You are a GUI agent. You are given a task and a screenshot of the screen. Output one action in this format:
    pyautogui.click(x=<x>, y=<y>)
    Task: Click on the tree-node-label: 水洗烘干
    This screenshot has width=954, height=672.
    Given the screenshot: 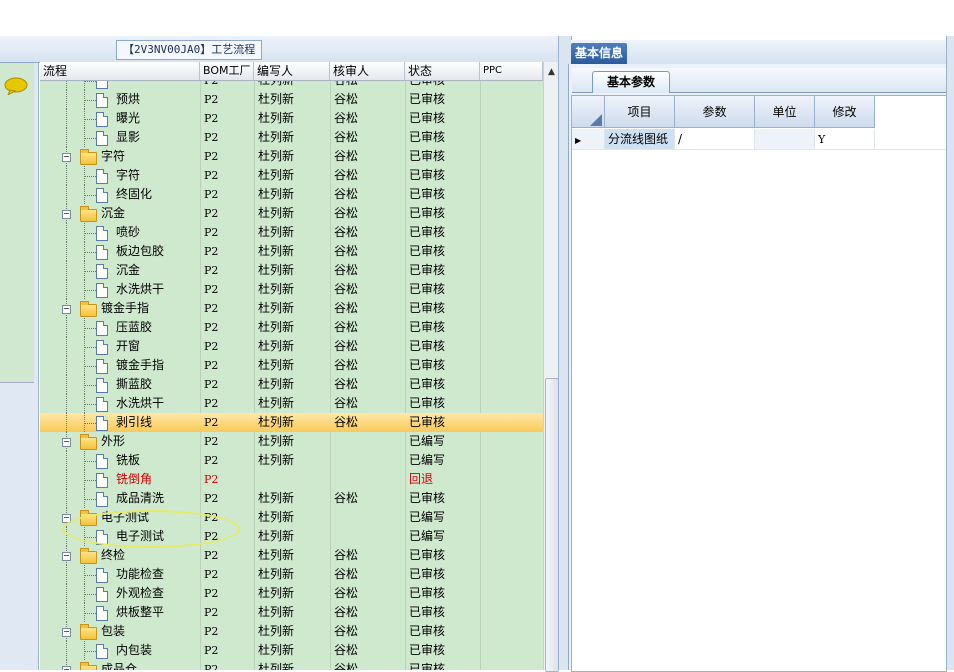 What is the action you would take?
    pyautogui.click(x=140, y=403)
    